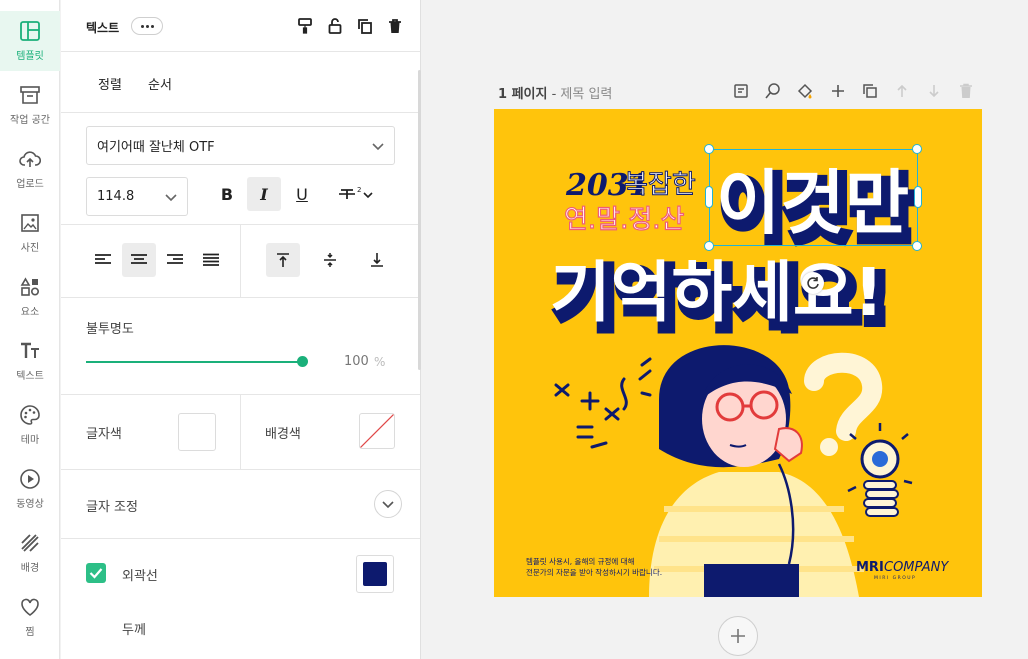 The height and width of the screenshot is (659, 1028). Describe the element at coordinates (30, 329) in the screenshot. I see `left-rail: 템플릿 작업 공간 업로드 사진 요소 텍스트 테마 동영상 배경 찜` at that location.